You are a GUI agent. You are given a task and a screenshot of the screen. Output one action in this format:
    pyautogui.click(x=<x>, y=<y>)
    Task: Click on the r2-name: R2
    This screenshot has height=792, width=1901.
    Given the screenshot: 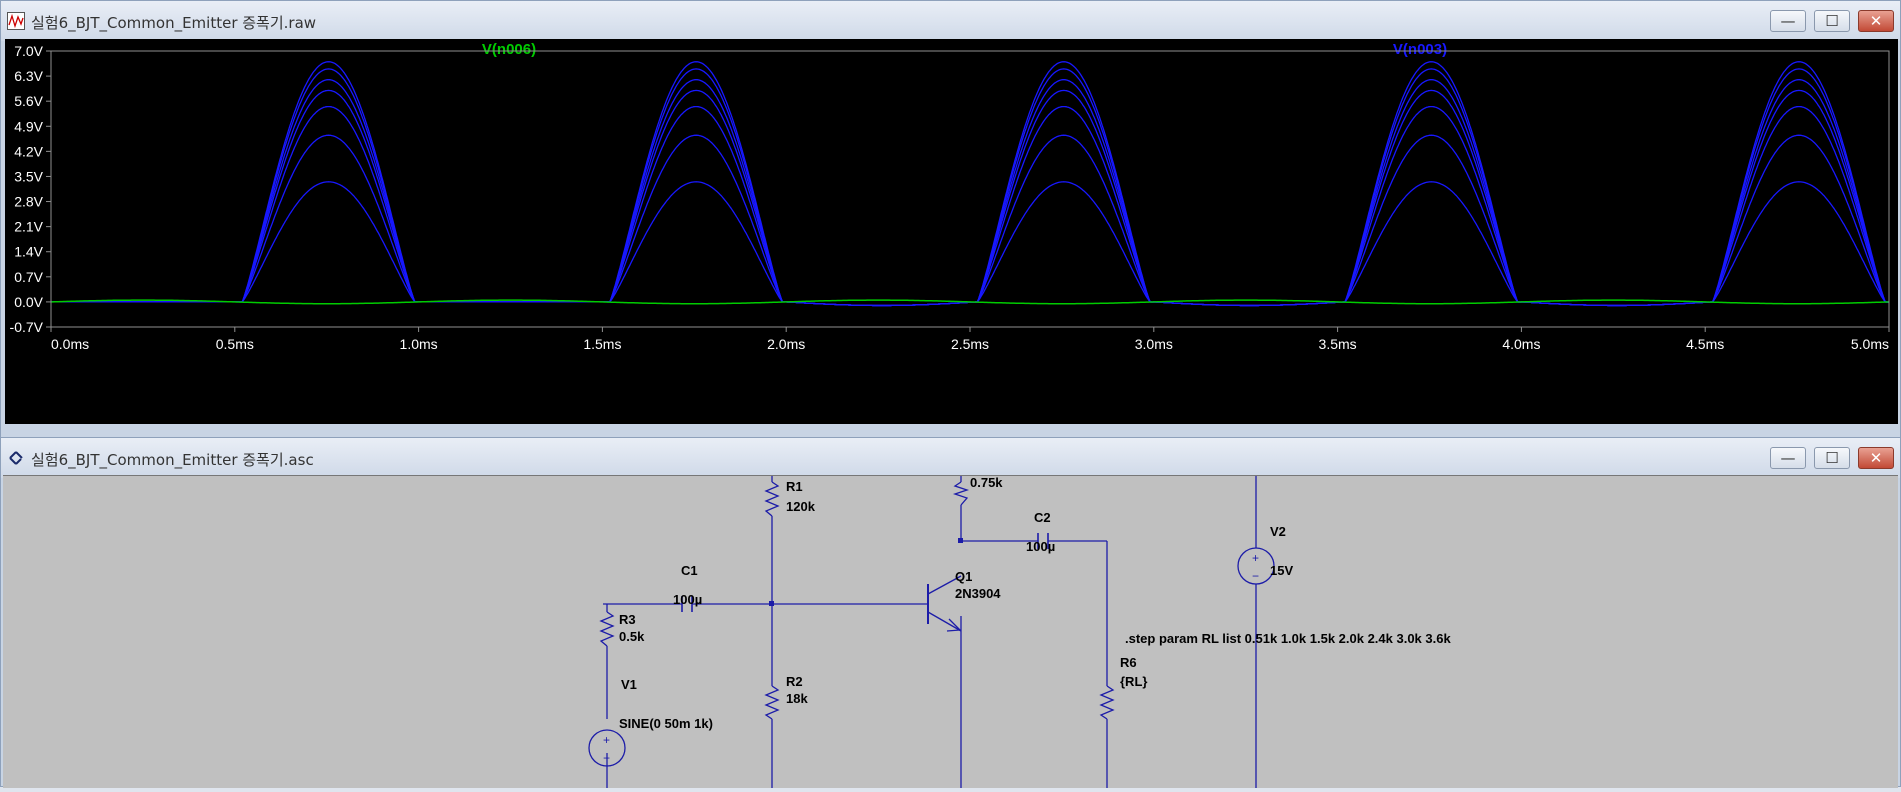 What is the action you would take?
    pyautogui.click(x=794, y=681)
    